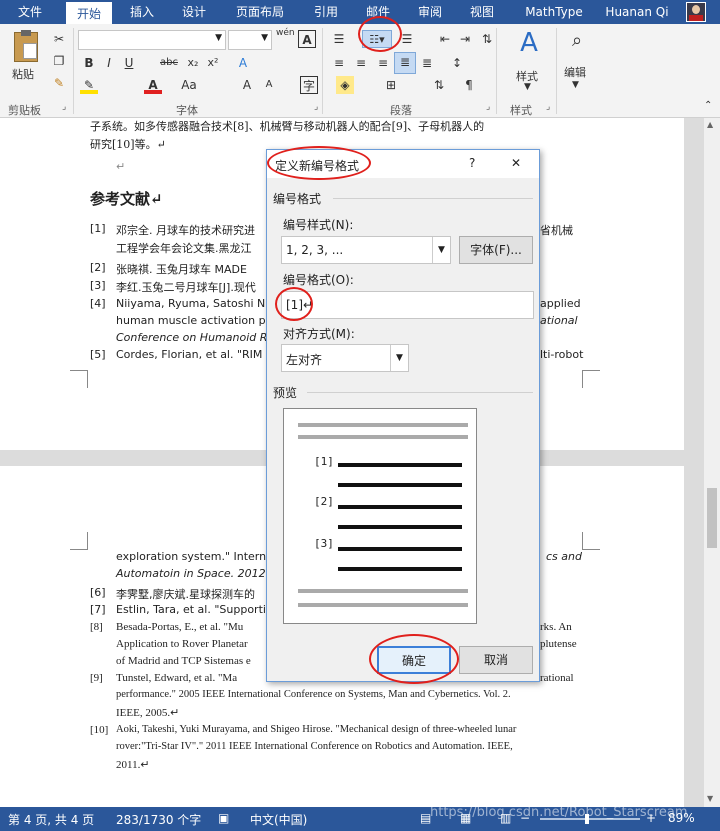 This screenshot has width=720, height=831. Describe the element at coordinates (129, 63) in the screenshot. I see `underline-icon: U` at that location.